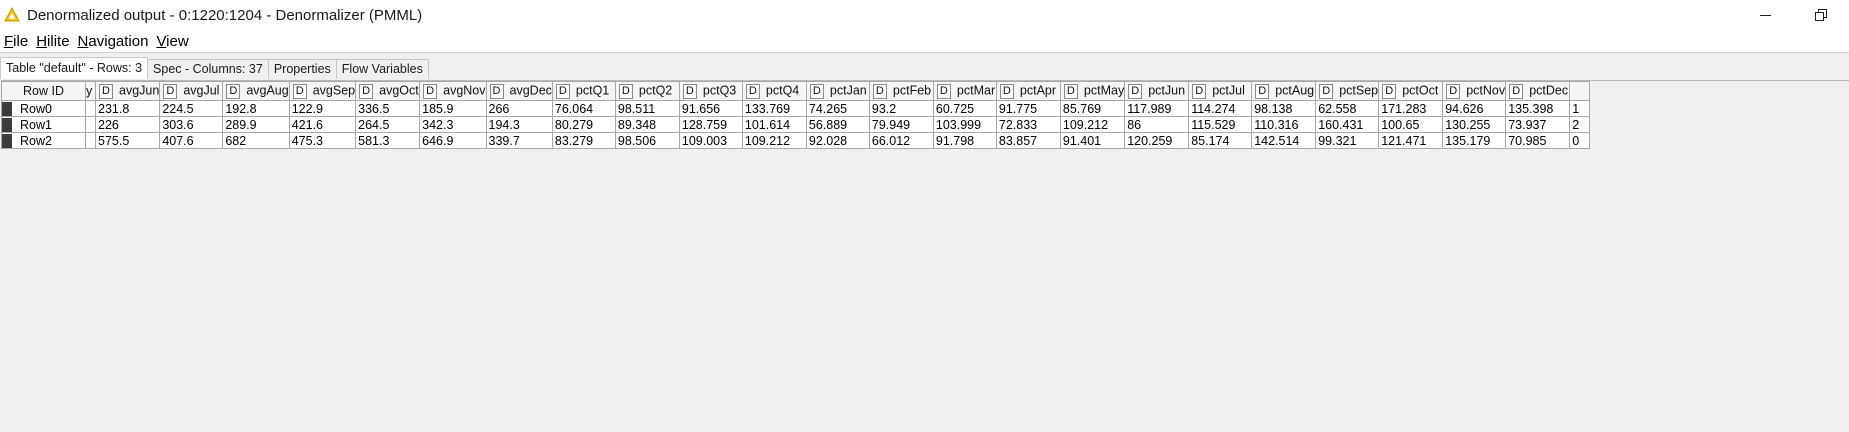  I want to click on table-cell: 135.398, so click(1538, 108).